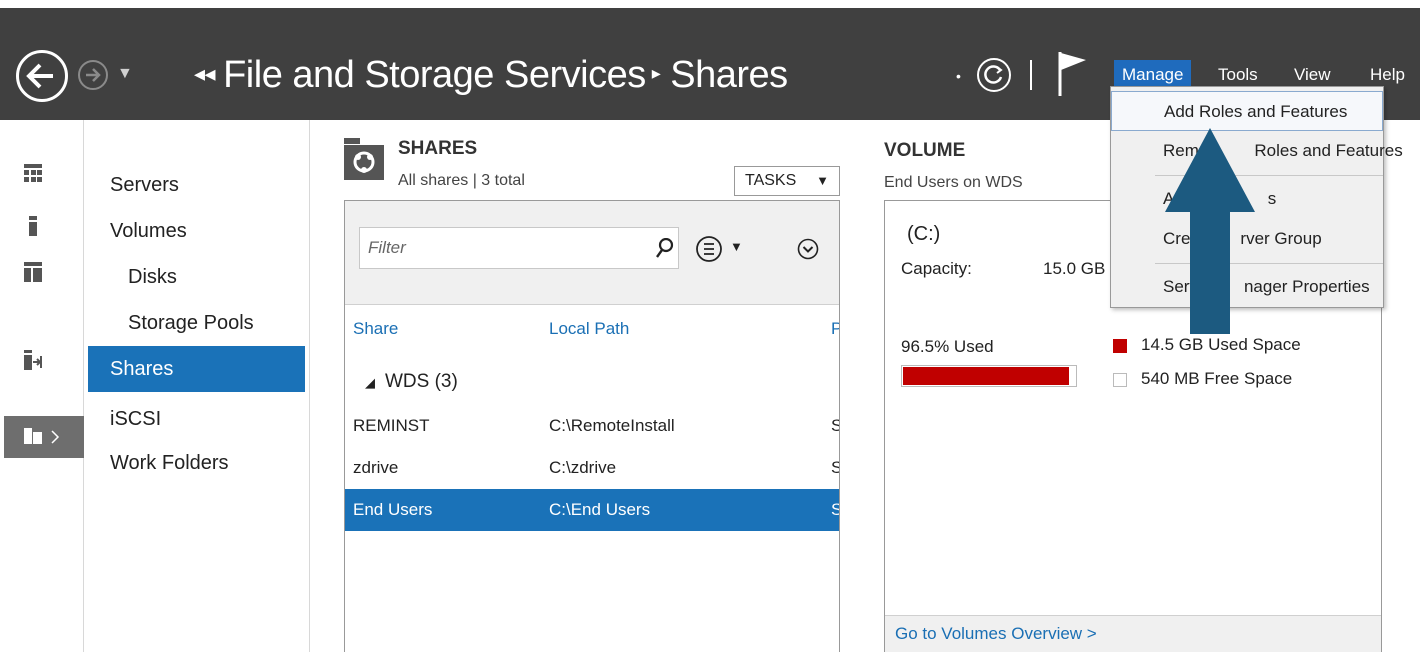  I want to click on list-options-caret-icon: ▼, so click(736, 246).